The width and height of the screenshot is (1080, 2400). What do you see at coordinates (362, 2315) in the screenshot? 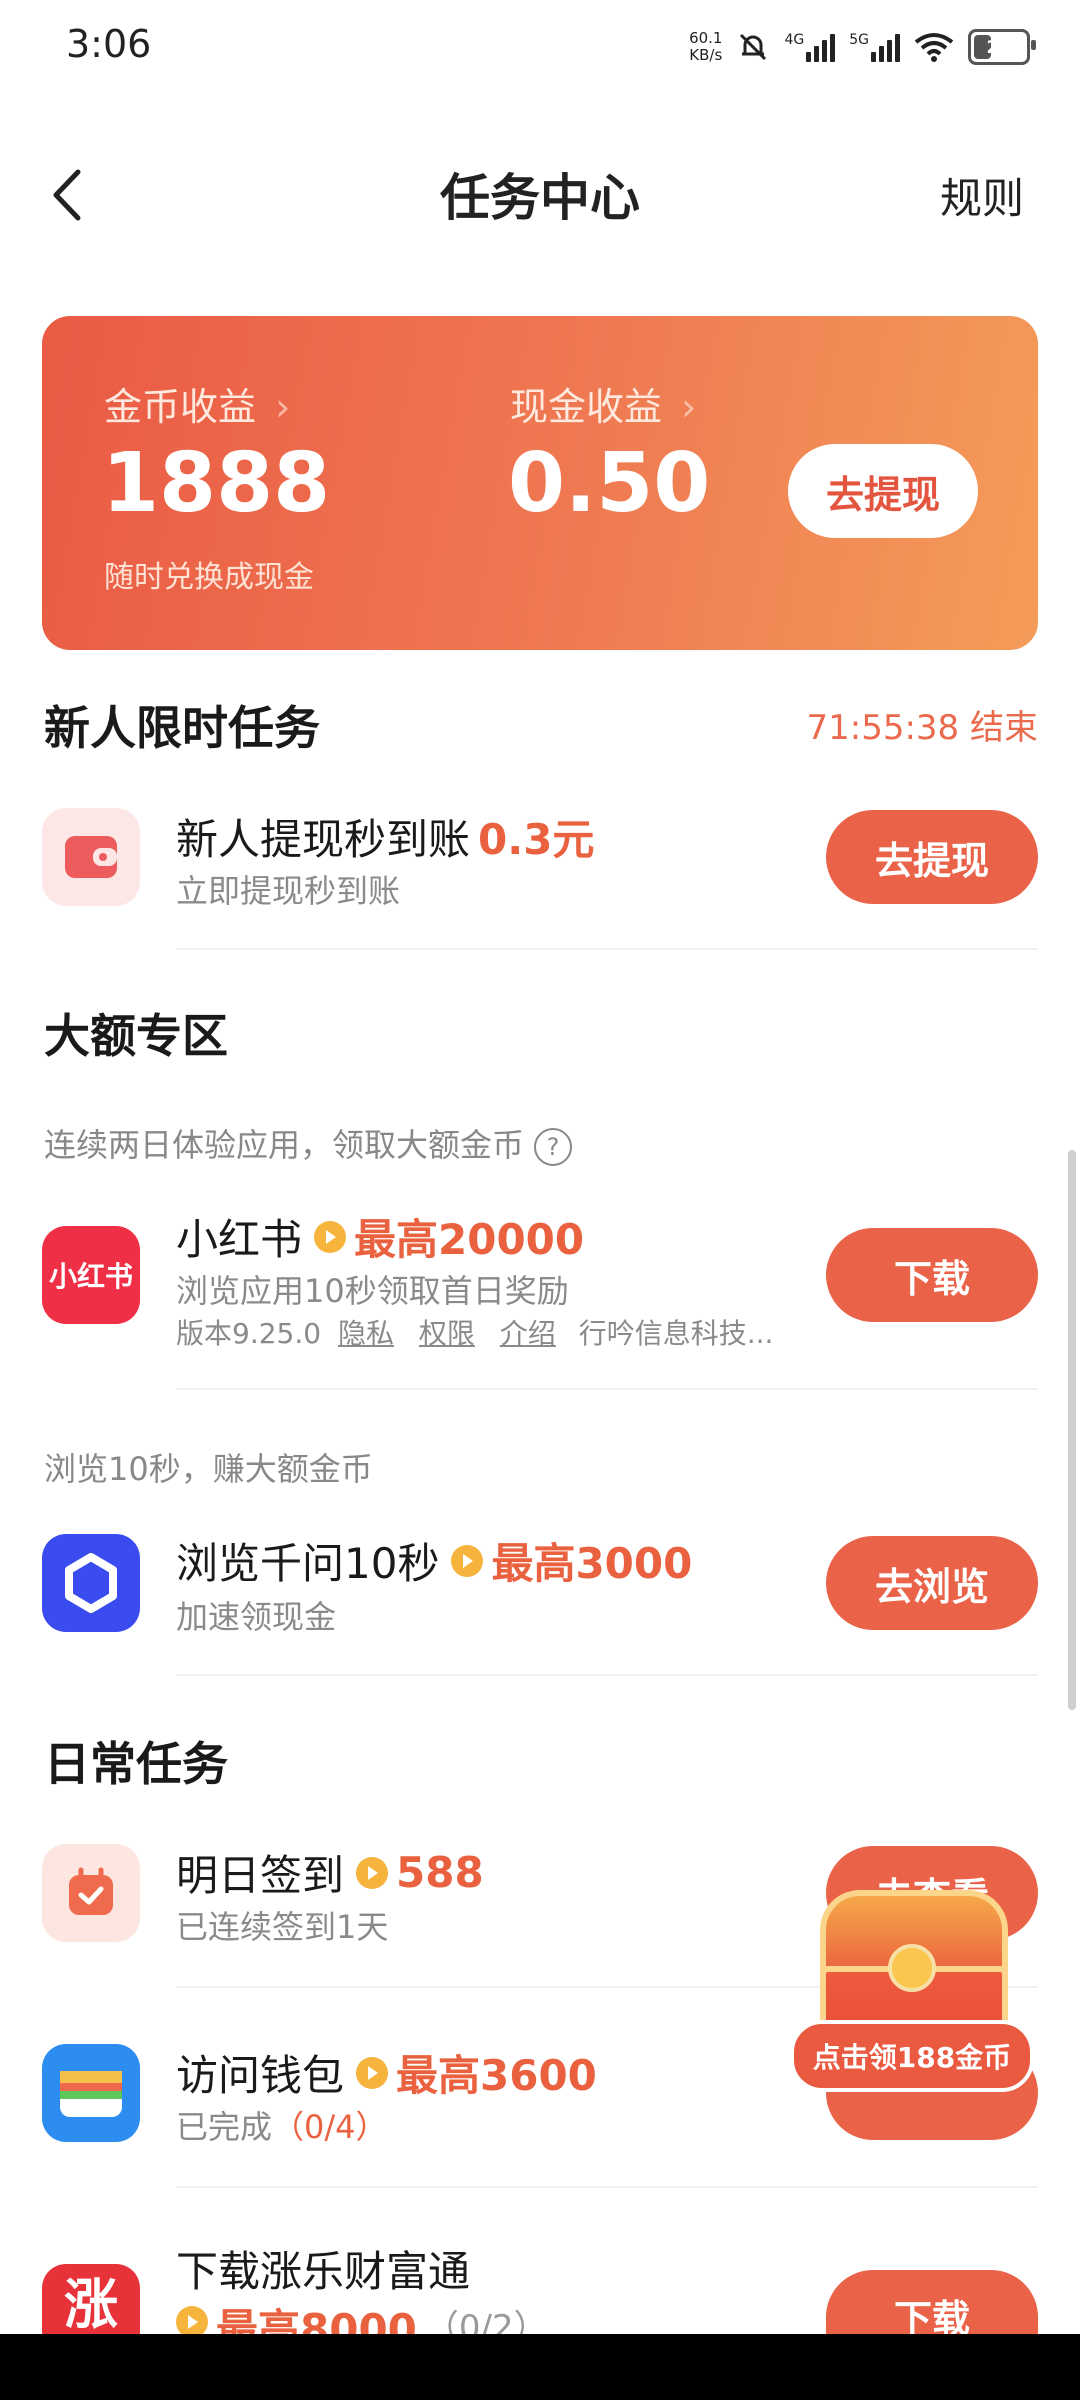
I see `zhangle-reward-row: 最高8000 （0/2）` at bounding box center [362, 2315].